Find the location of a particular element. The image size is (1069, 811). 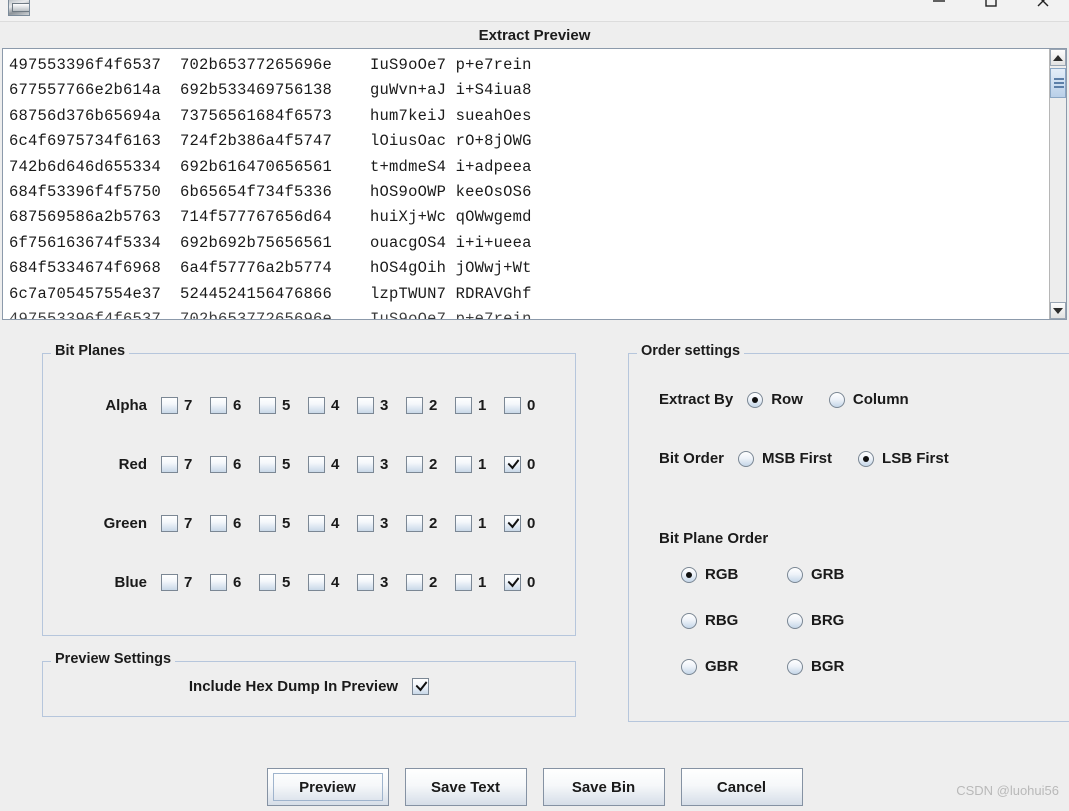

radio-bit-plane-order-rgb-indicator is located at coordinates (689, 574).